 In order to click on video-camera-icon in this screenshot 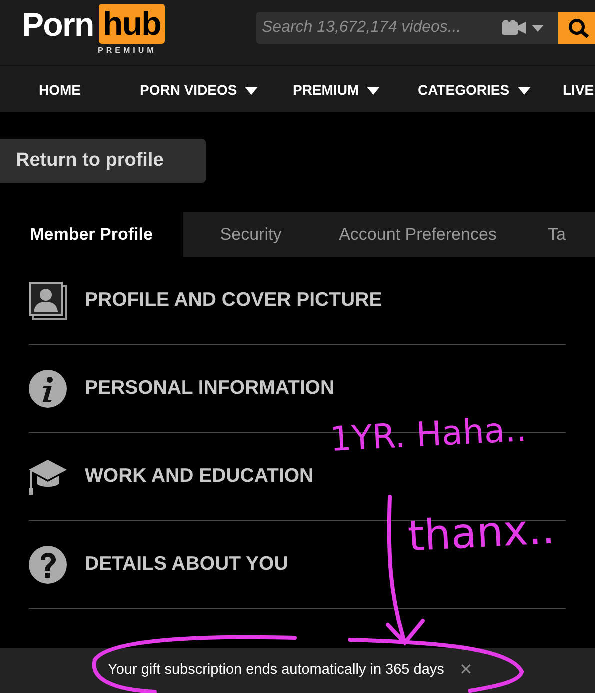, I will do `click(514, 28)`.